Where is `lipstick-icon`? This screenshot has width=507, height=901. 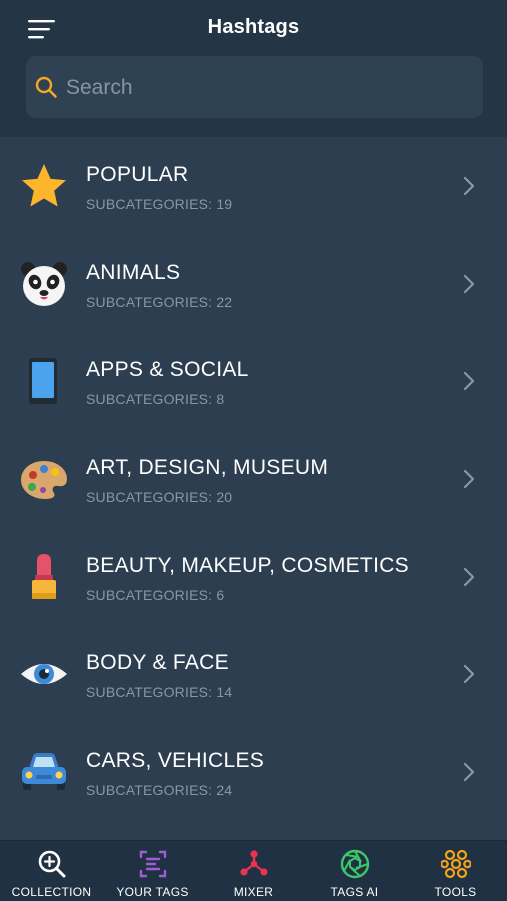
lipstick-icon is located at coordinates (44, 576).